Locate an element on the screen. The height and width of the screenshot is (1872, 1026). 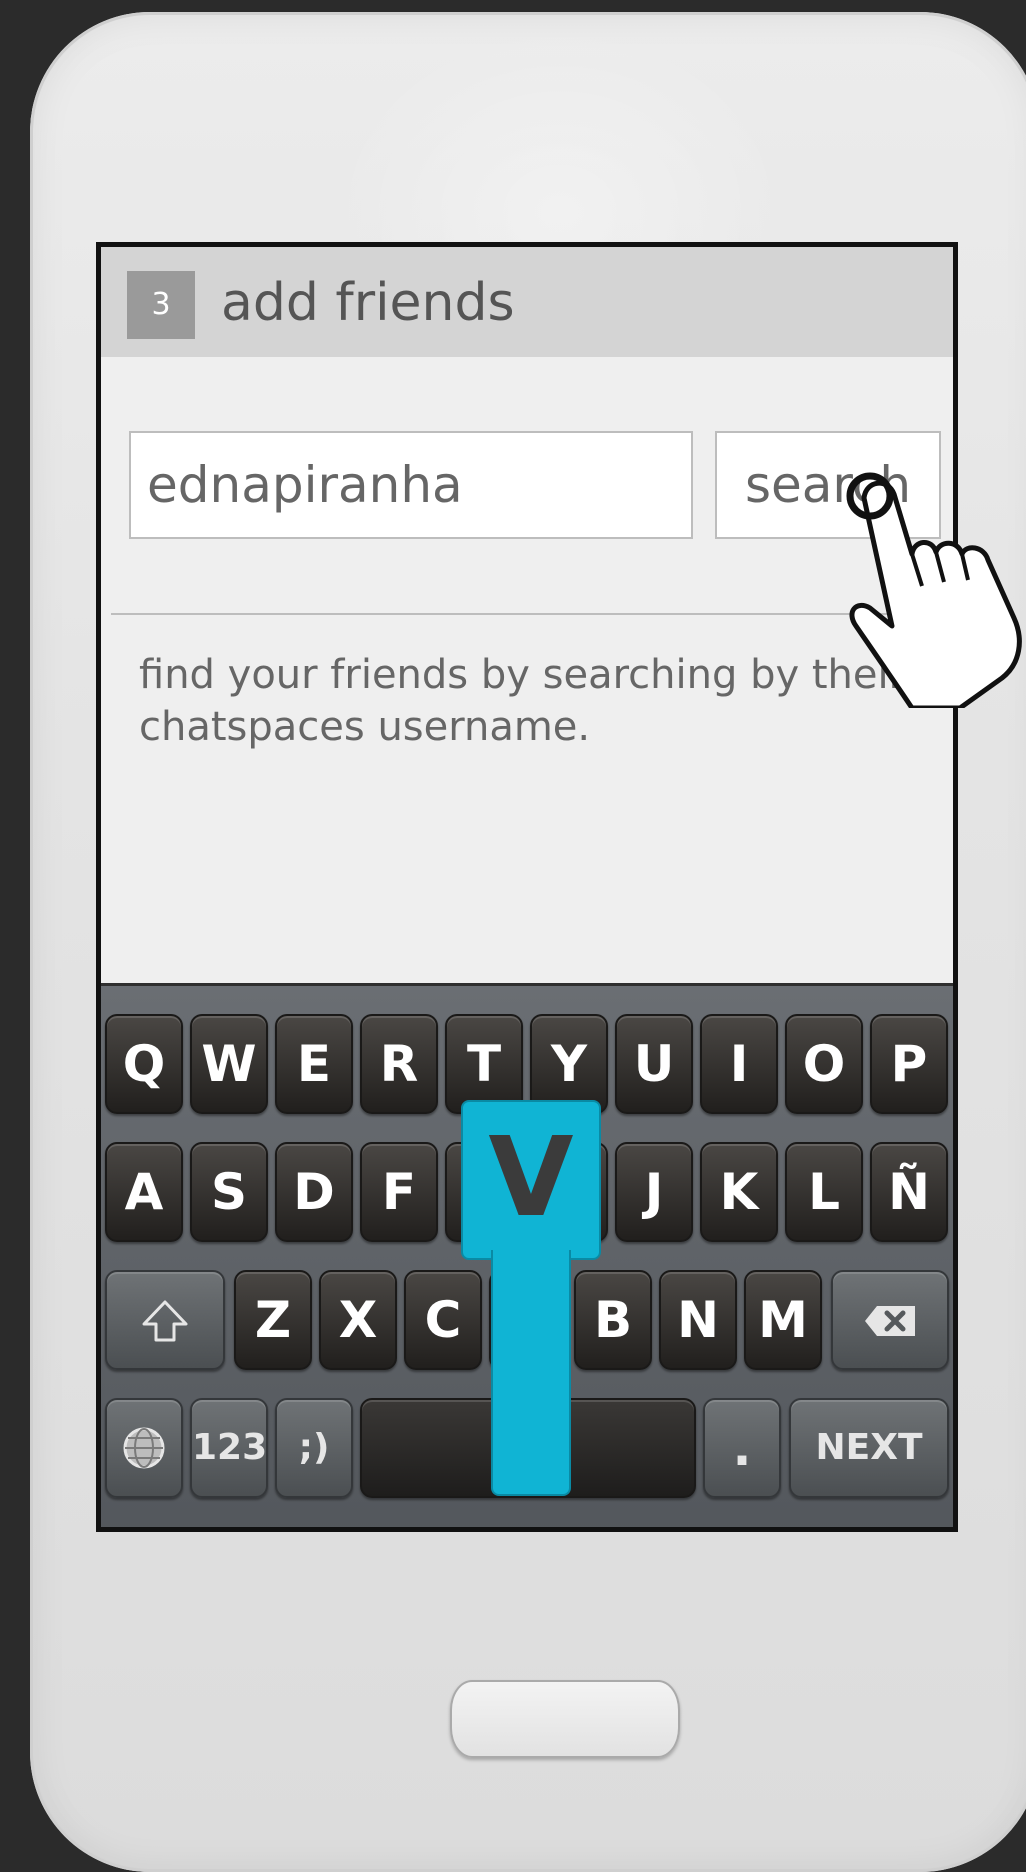
divider is located at coordinates (531, 614).